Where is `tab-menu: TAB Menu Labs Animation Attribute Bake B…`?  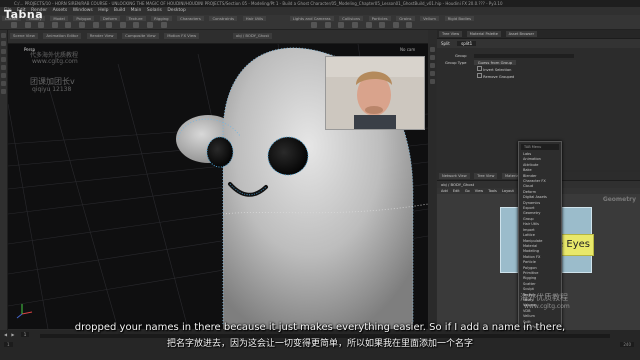
tab-menu: TAB Menu Labs Animation Attribute Bake B… is located at coordinates (540, 242).